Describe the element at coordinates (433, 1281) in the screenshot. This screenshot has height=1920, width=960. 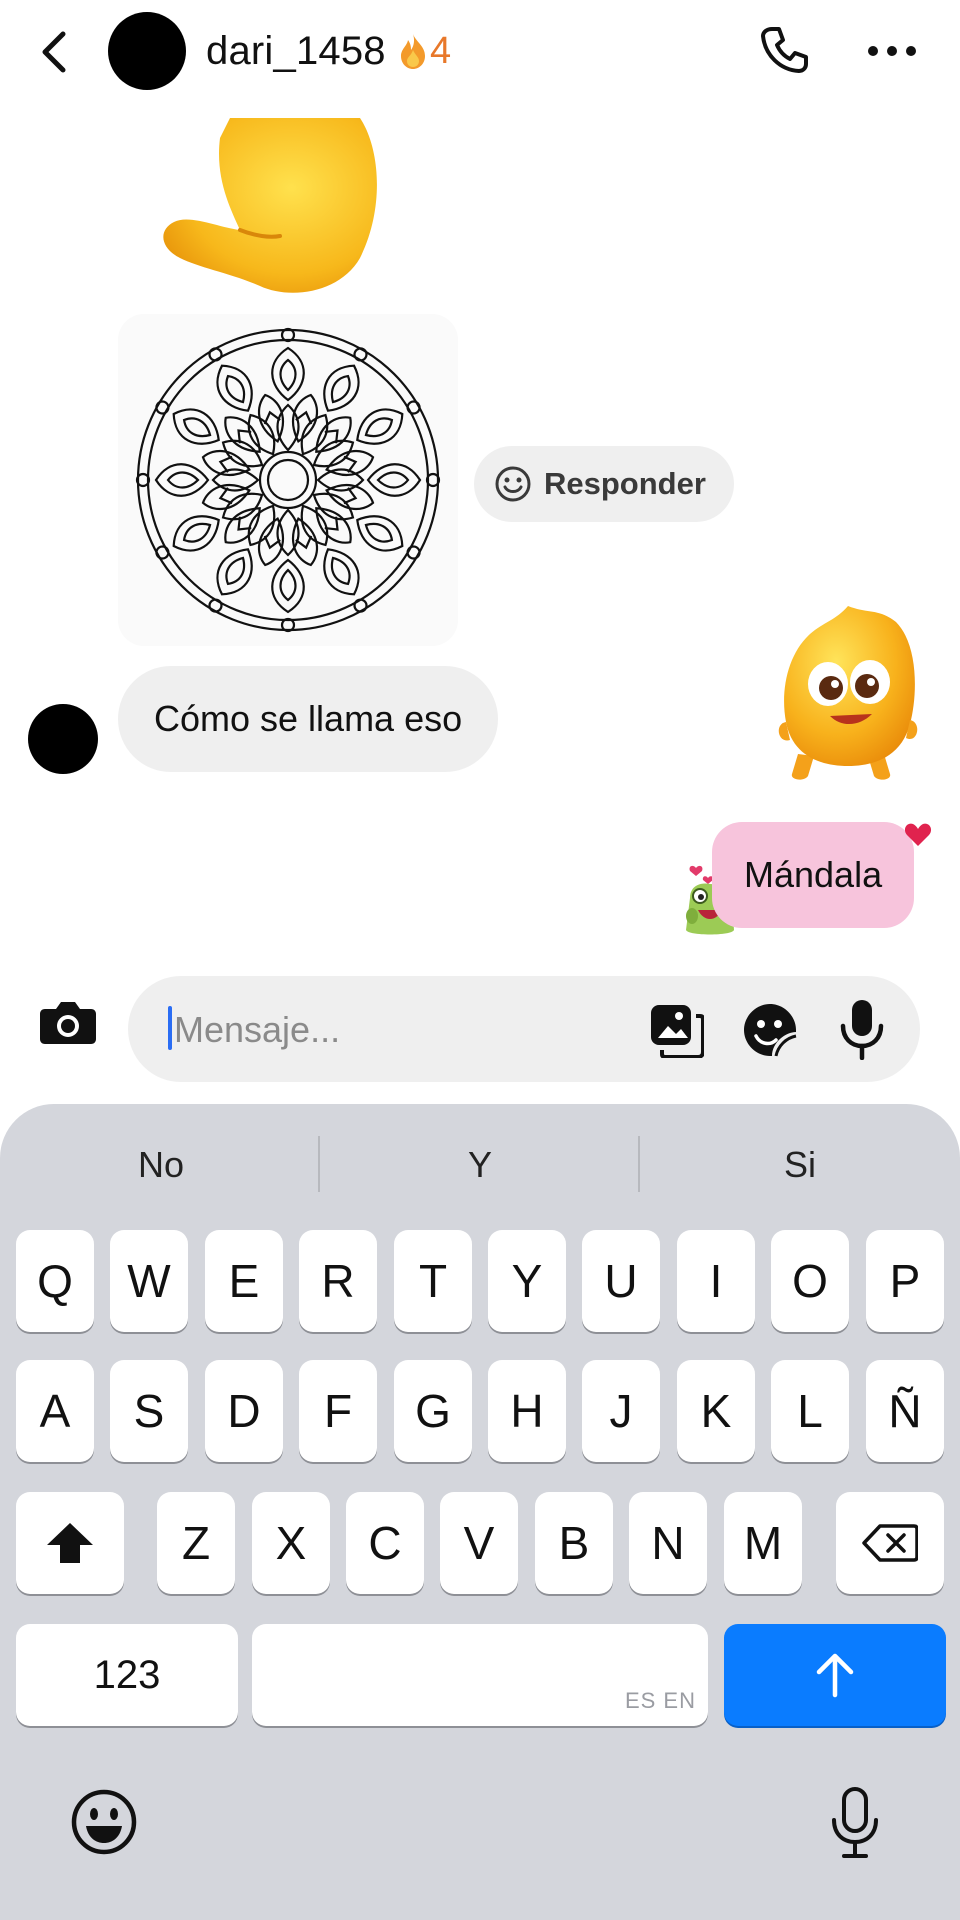
I see `key-t: T` at that location.